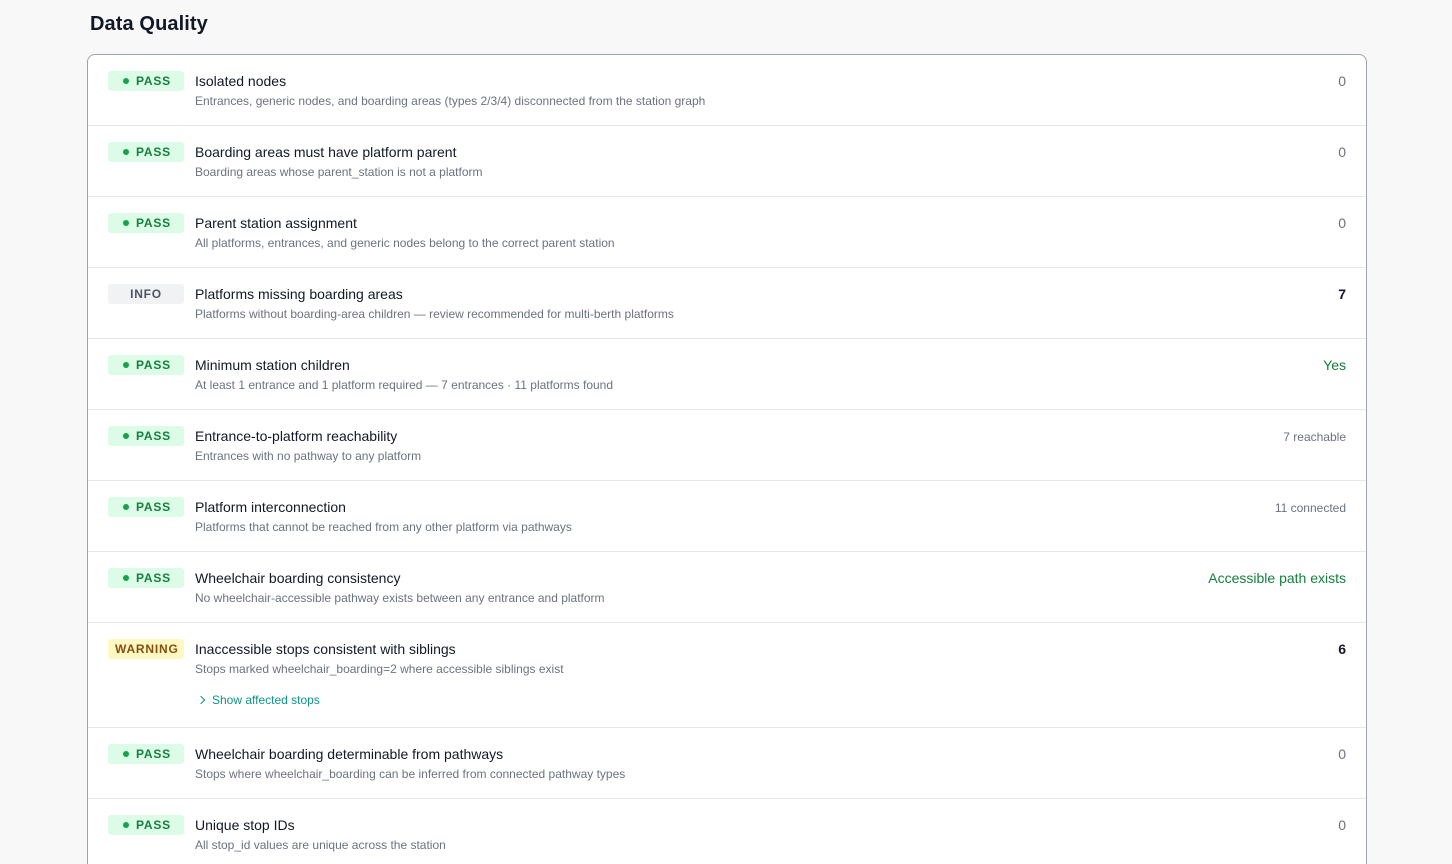  What do you see at coordinates (245, 825) in the screenshot?
I see `check-name: Unique stop IDs` at bounding box center [245, 825].